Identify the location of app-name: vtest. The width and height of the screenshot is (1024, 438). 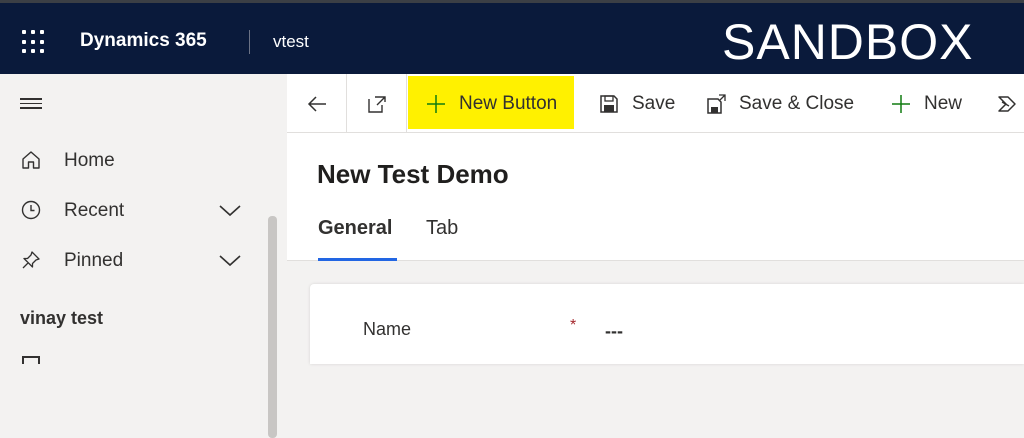
(291, 42).